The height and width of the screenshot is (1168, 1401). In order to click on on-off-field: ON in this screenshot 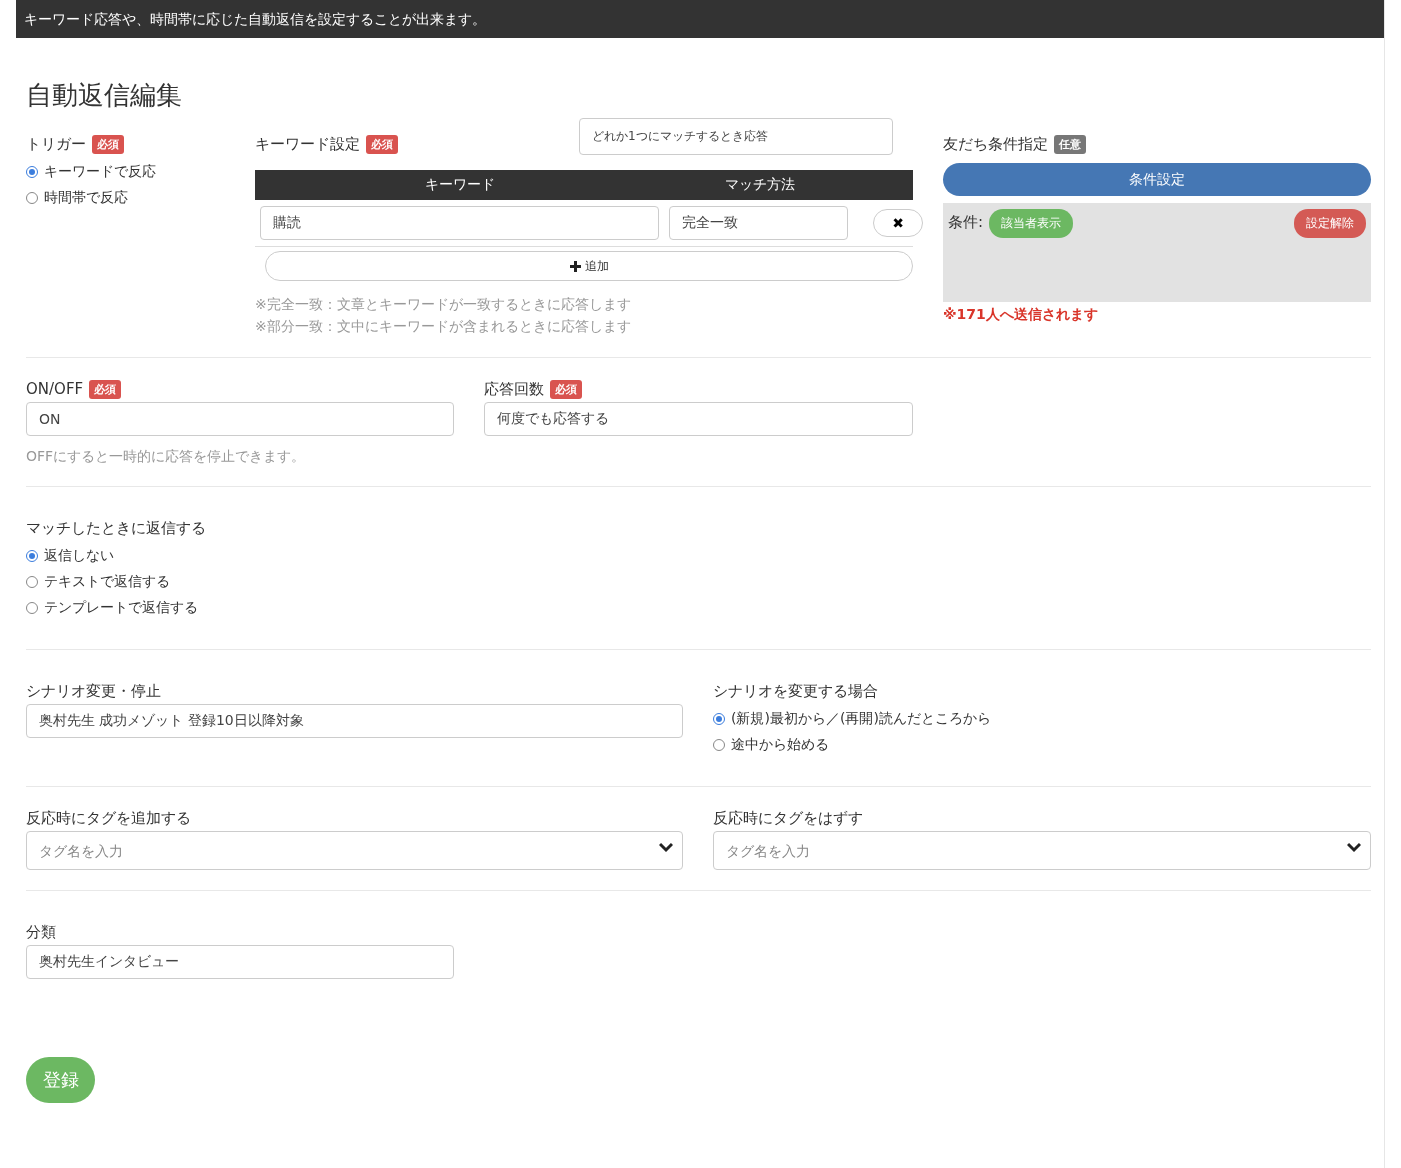, I will do `click(240, 419)`.